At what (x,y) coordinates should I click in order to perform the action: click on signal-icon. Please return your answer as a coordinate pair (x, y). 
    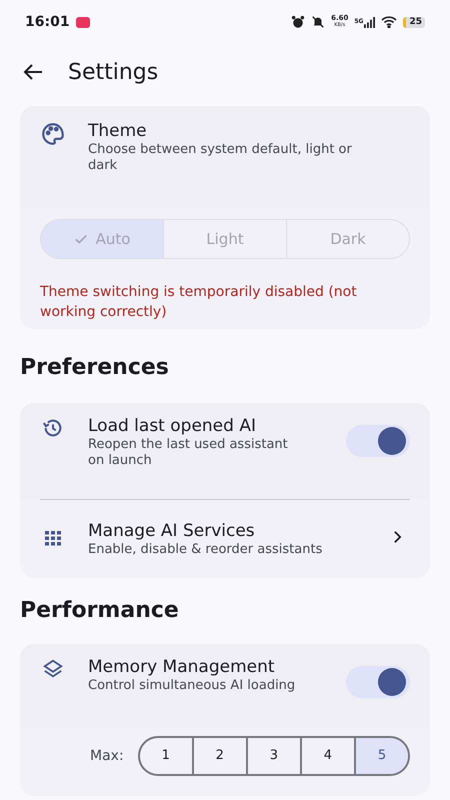
    Looking at the image, I should click on (370, 22).